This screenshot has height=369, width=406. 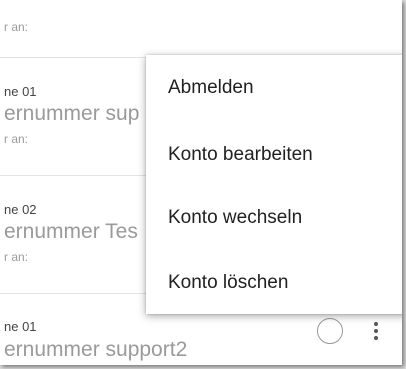 I want to click on menu-item-abmelden: Abmelden, so click(x=211, y=88).